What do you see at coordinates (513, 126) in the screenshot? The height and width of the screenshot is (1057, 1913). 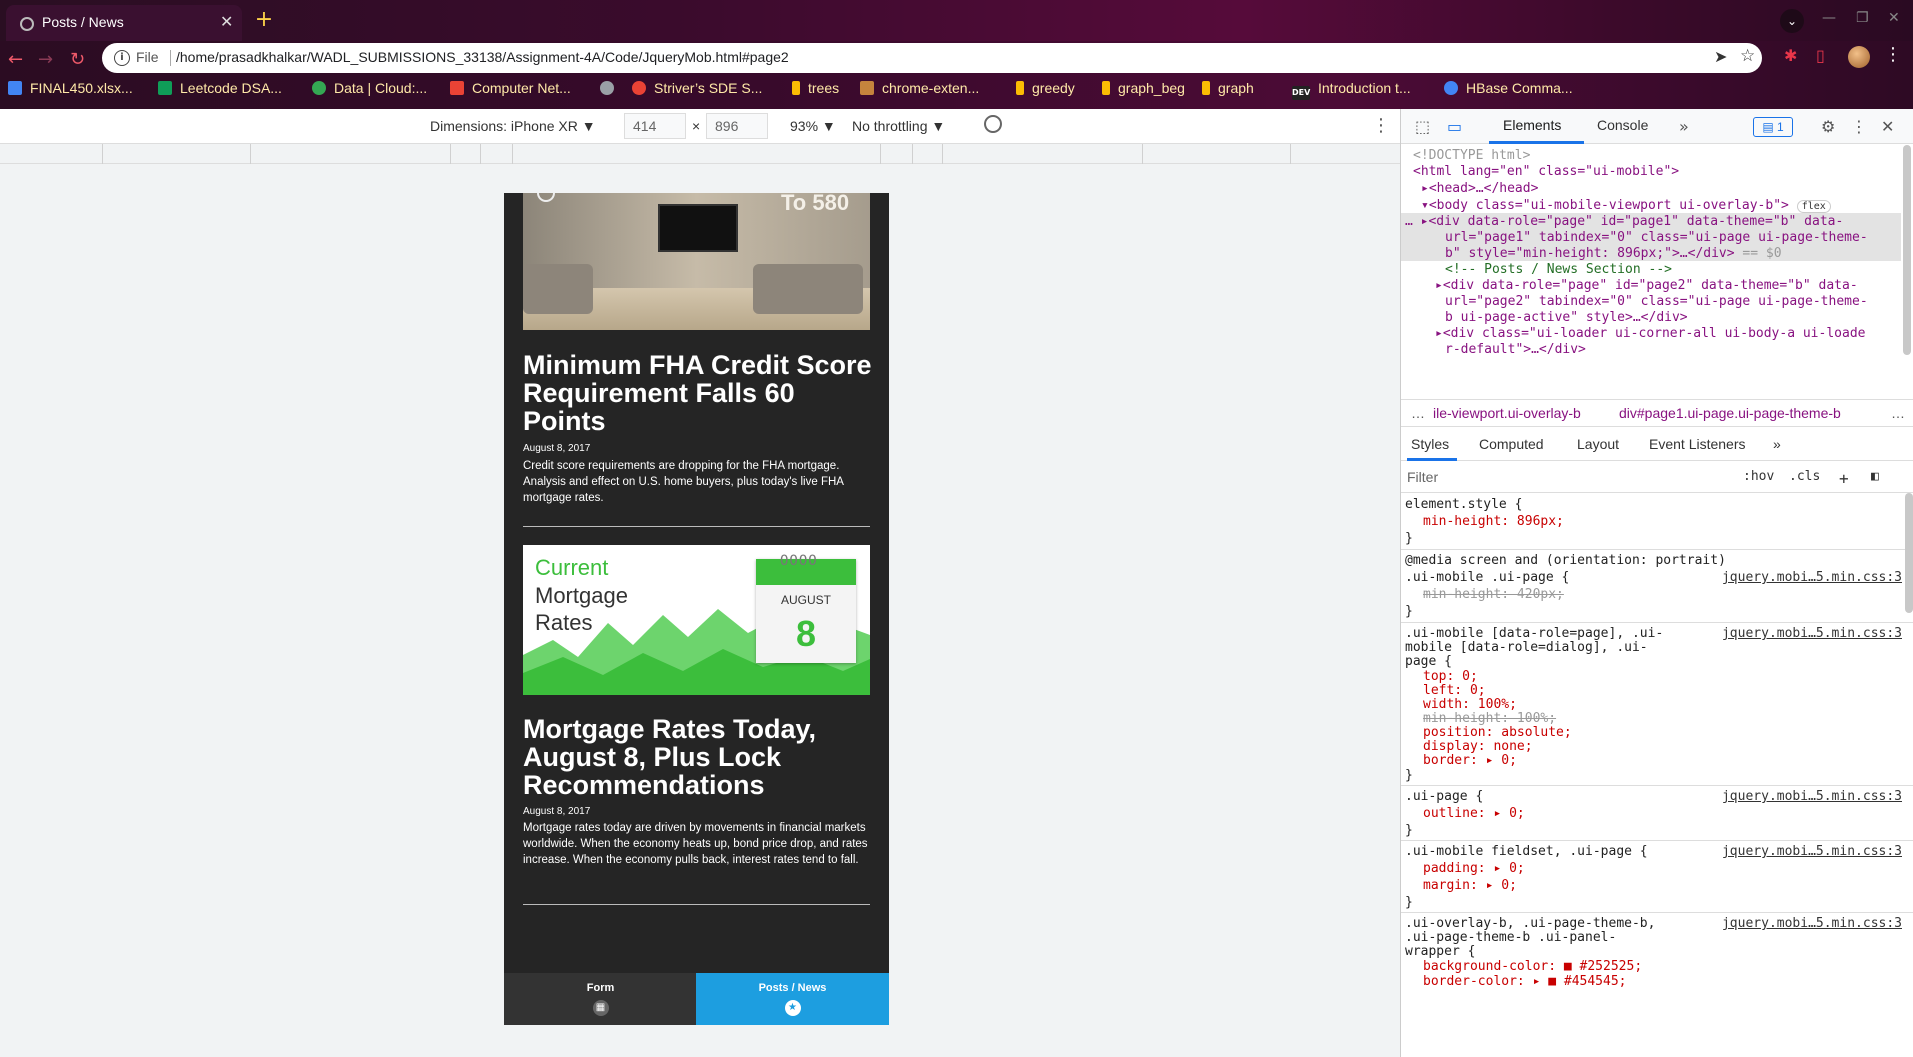 I see `device-dimensions-select: Dimensions: iPhone XR ▼` at bounding box center [513, 126].